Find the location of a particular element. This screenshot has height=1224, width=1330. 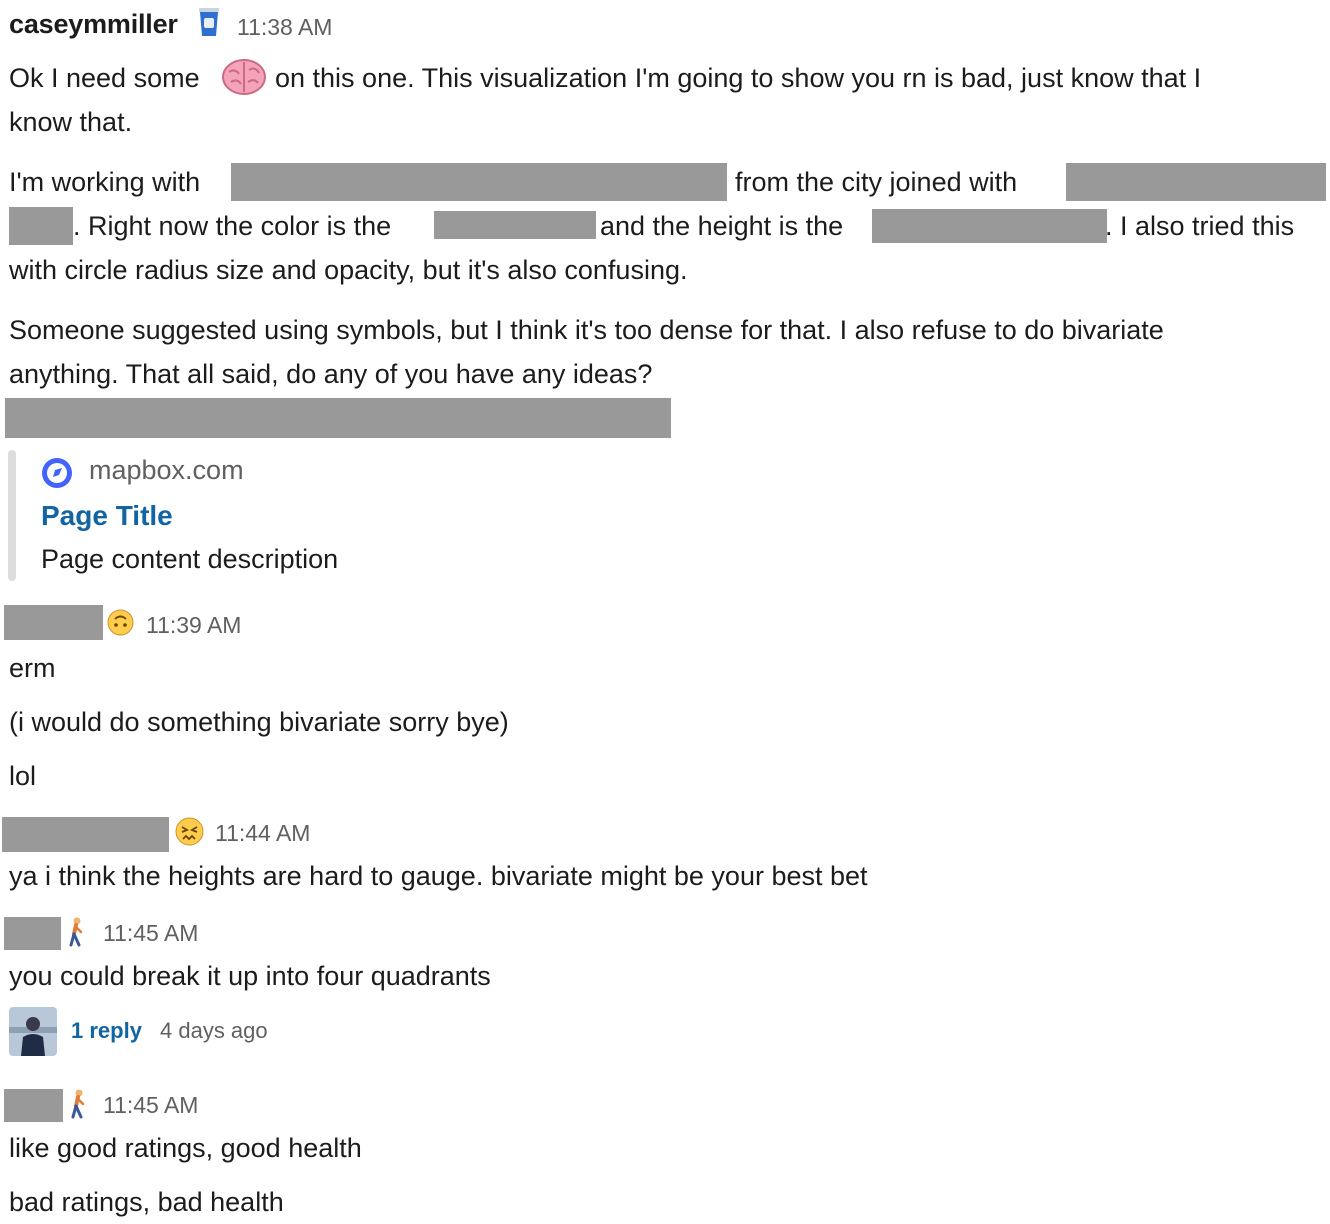

message-text-line: and the height is the is located at coordinates (722, 226).